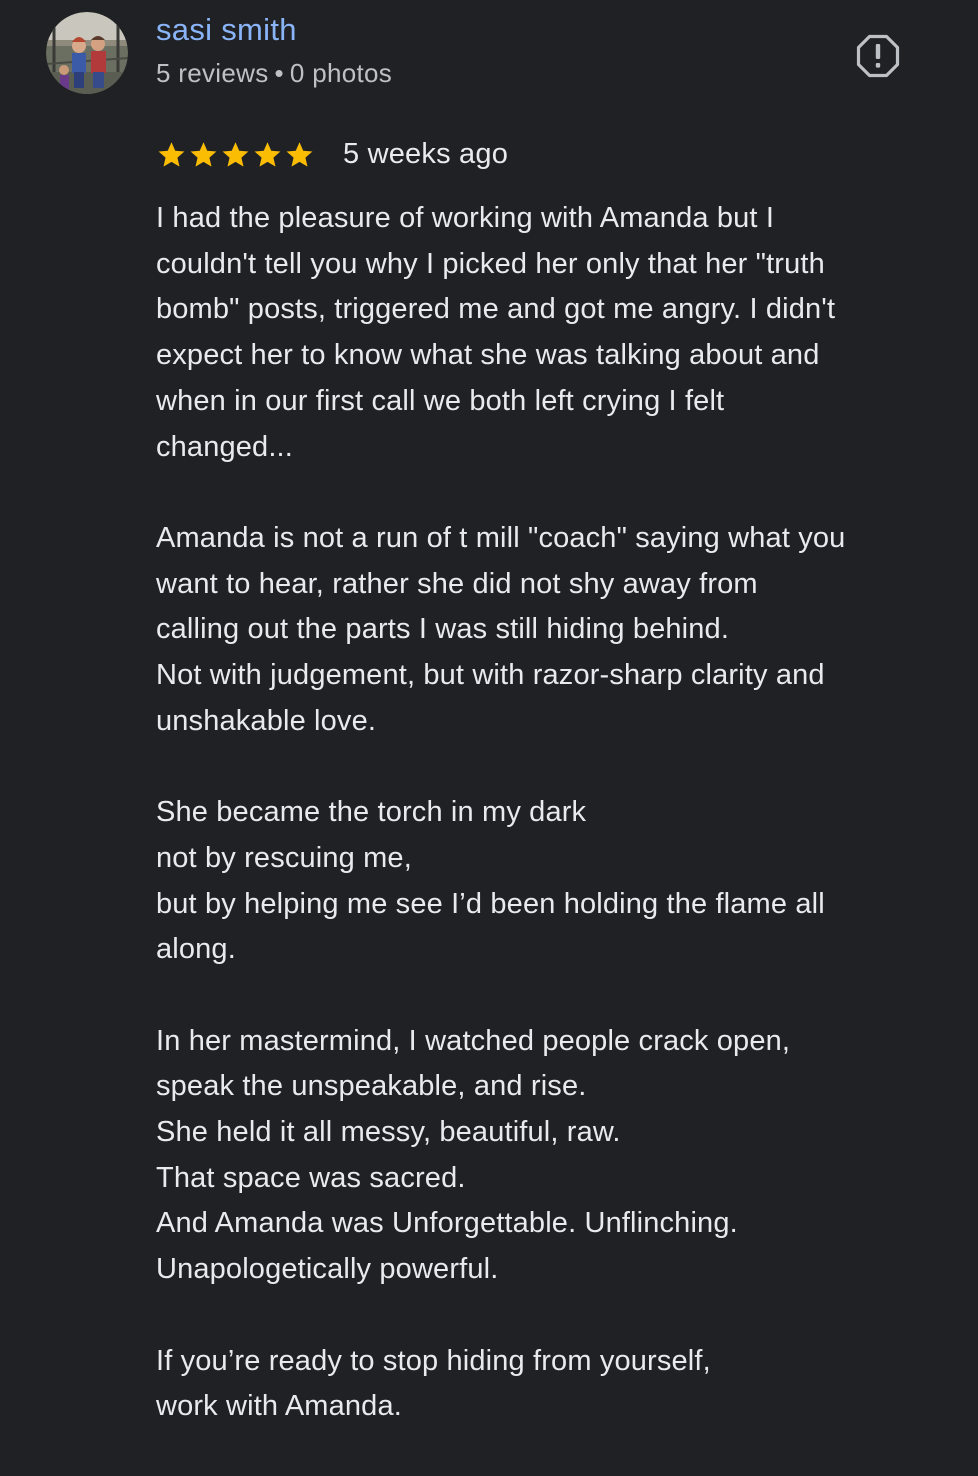 Image resolution: width=978 pixels, height=1476 pixels. I want to click on avatar-photo, so click(87, 53).